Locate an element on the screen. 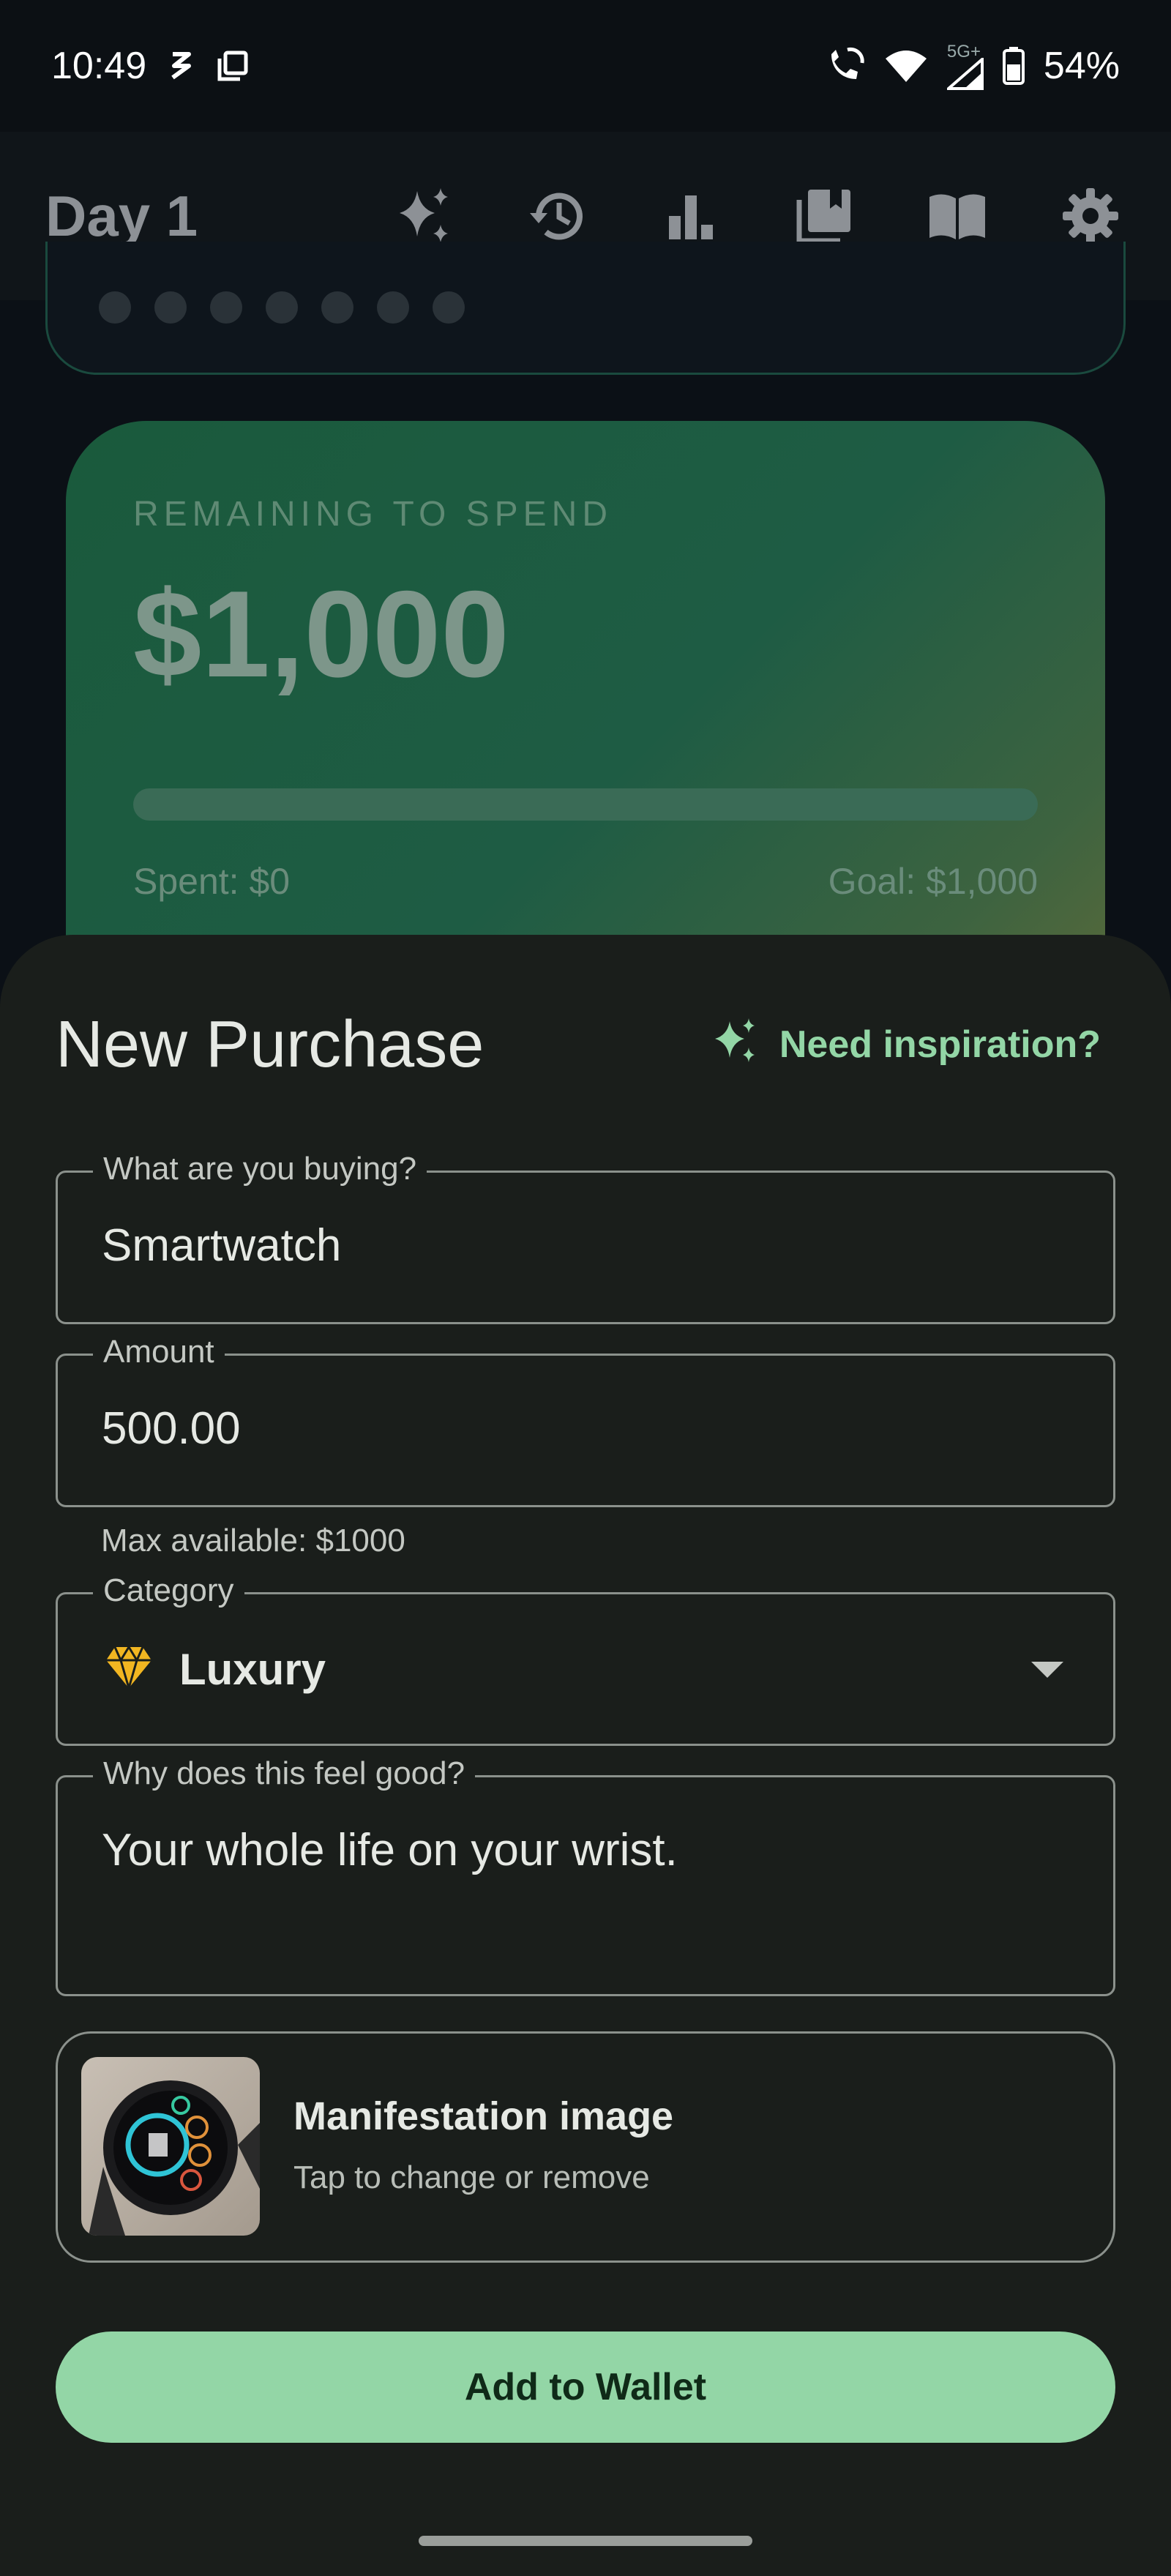 The height and width of the screenshot is (2576, 1171). add-to-wallet-button: Add to Wallet is located at coordinates (585, 2387).